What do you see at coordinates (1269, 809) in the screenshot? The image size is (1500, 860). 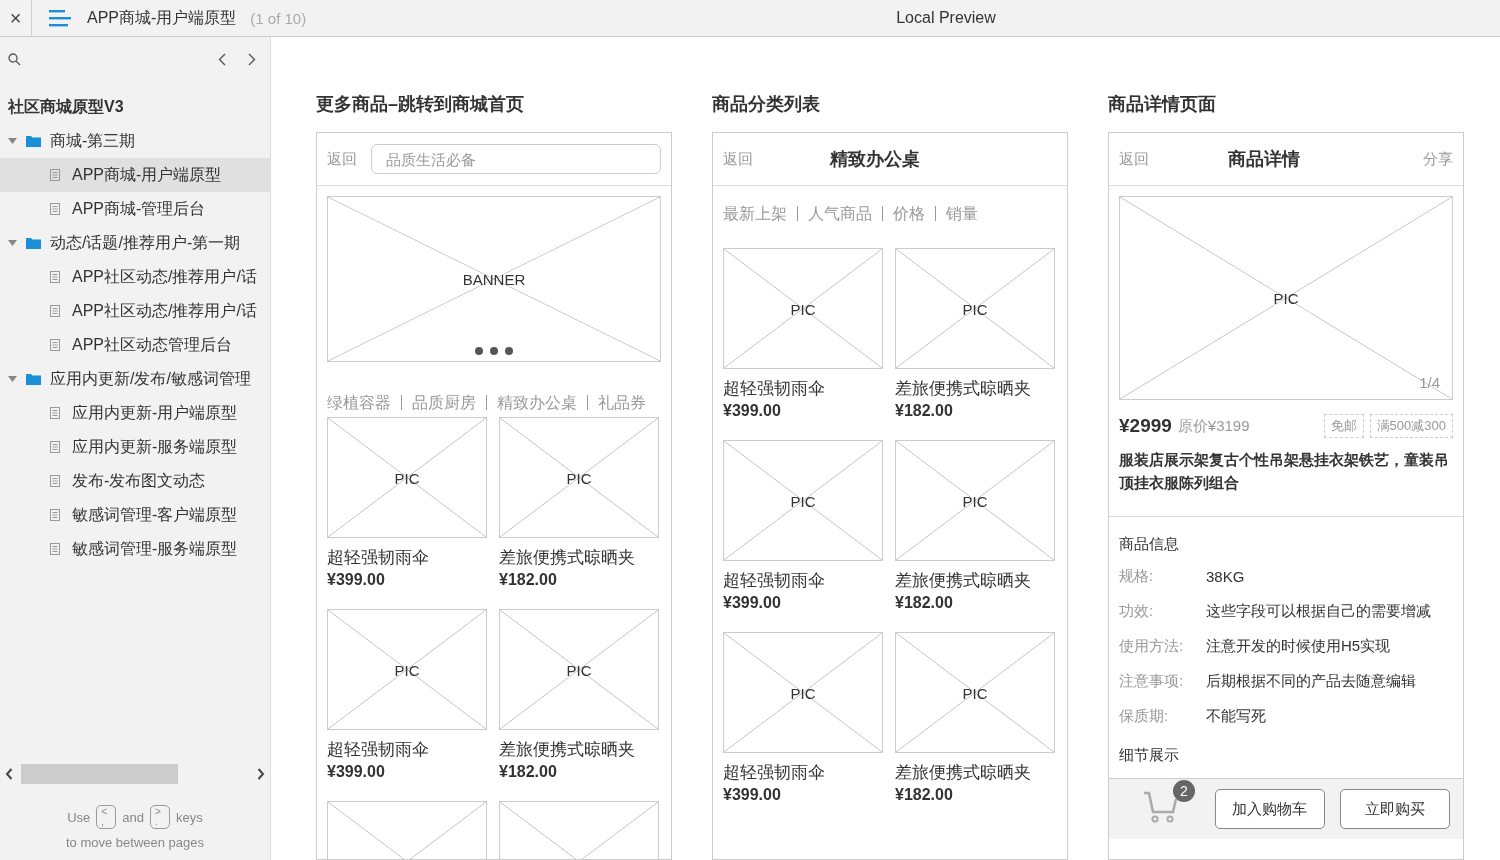 I see `action-button: 加入购物车` at bounding box center [1269, 809].